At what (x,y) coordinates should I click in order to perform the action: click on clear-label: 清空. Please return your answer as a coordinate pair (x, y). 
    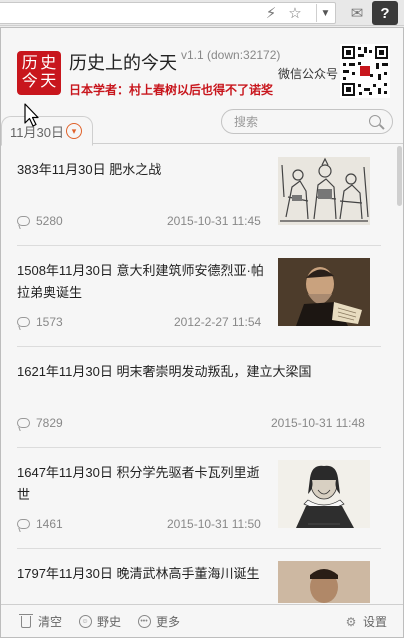
    Looking at the image, I should click on (50, 622).